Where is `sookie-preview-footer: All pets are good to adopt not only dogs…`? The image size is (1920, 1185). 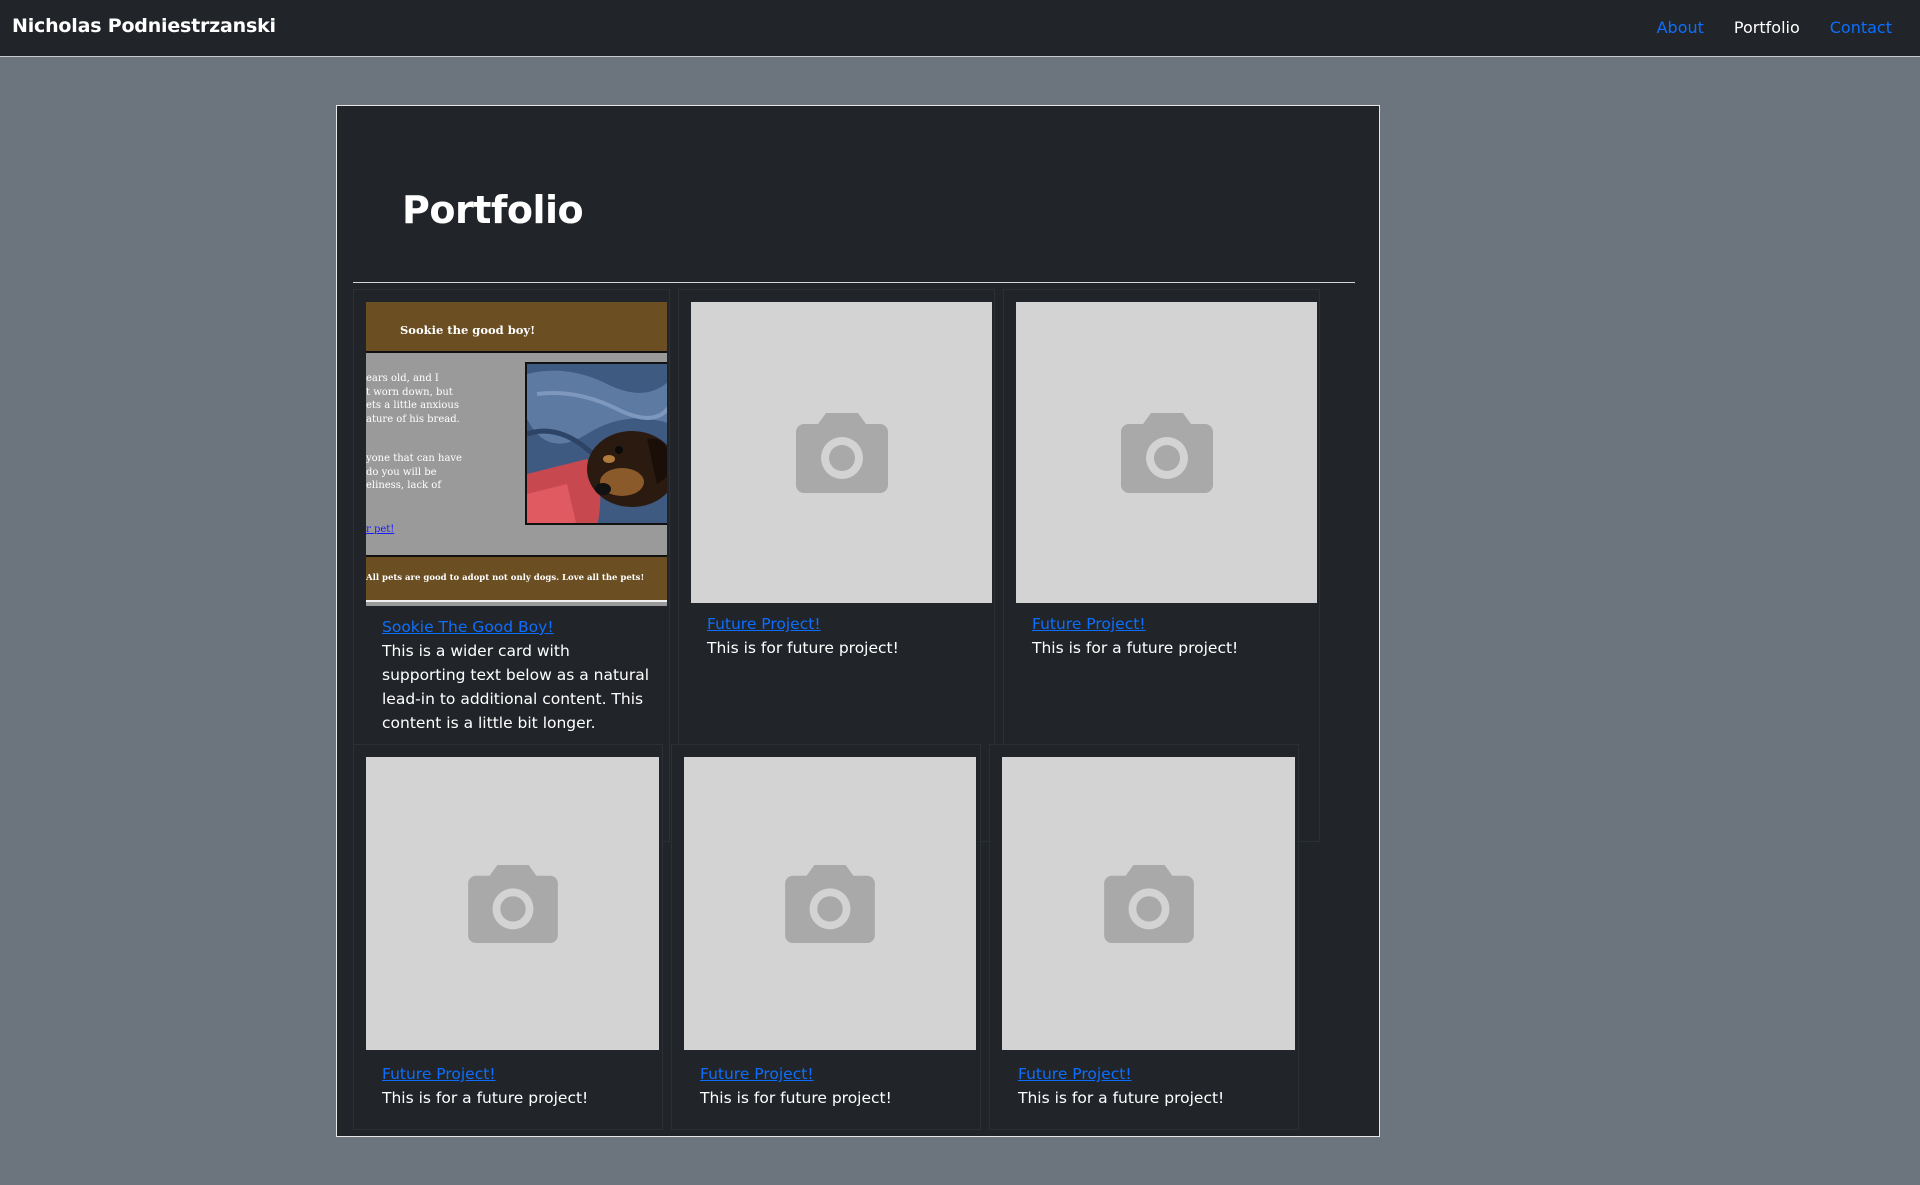
sookie-preview-footer: All pets are good to adopt not only dogs… is located at coordinates (516, 578).